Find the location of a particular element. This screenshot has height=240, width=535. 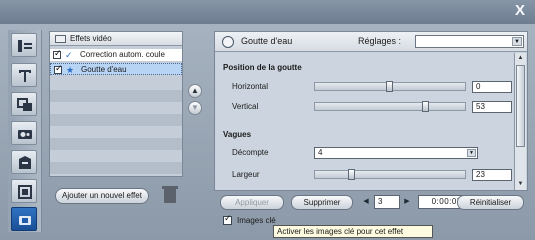

tool-strip is located at coordinates (25, 131).